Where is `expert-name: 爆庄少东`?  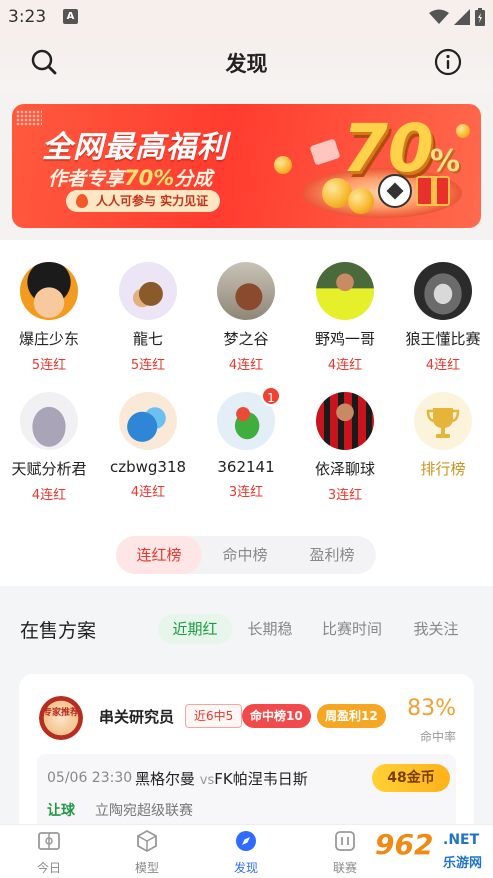
expert-name: 爆庄少东 is located at coordinates (48, 339).